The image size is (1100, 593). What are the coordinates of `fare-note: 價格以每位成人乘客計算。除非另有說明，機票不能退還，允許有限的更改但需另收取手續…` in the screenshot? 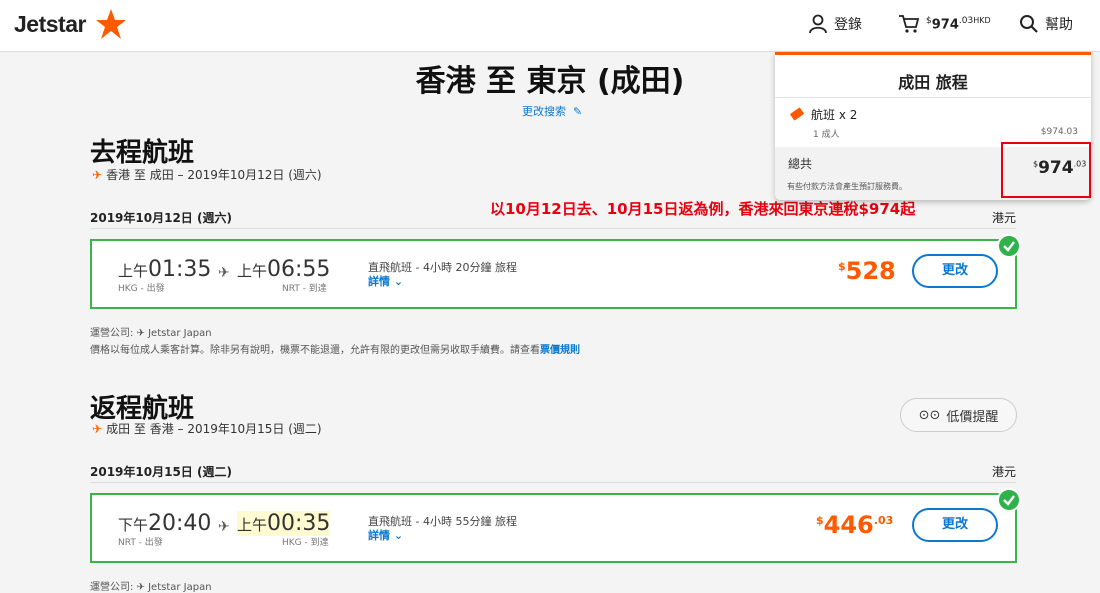 It's located at (335, 350).